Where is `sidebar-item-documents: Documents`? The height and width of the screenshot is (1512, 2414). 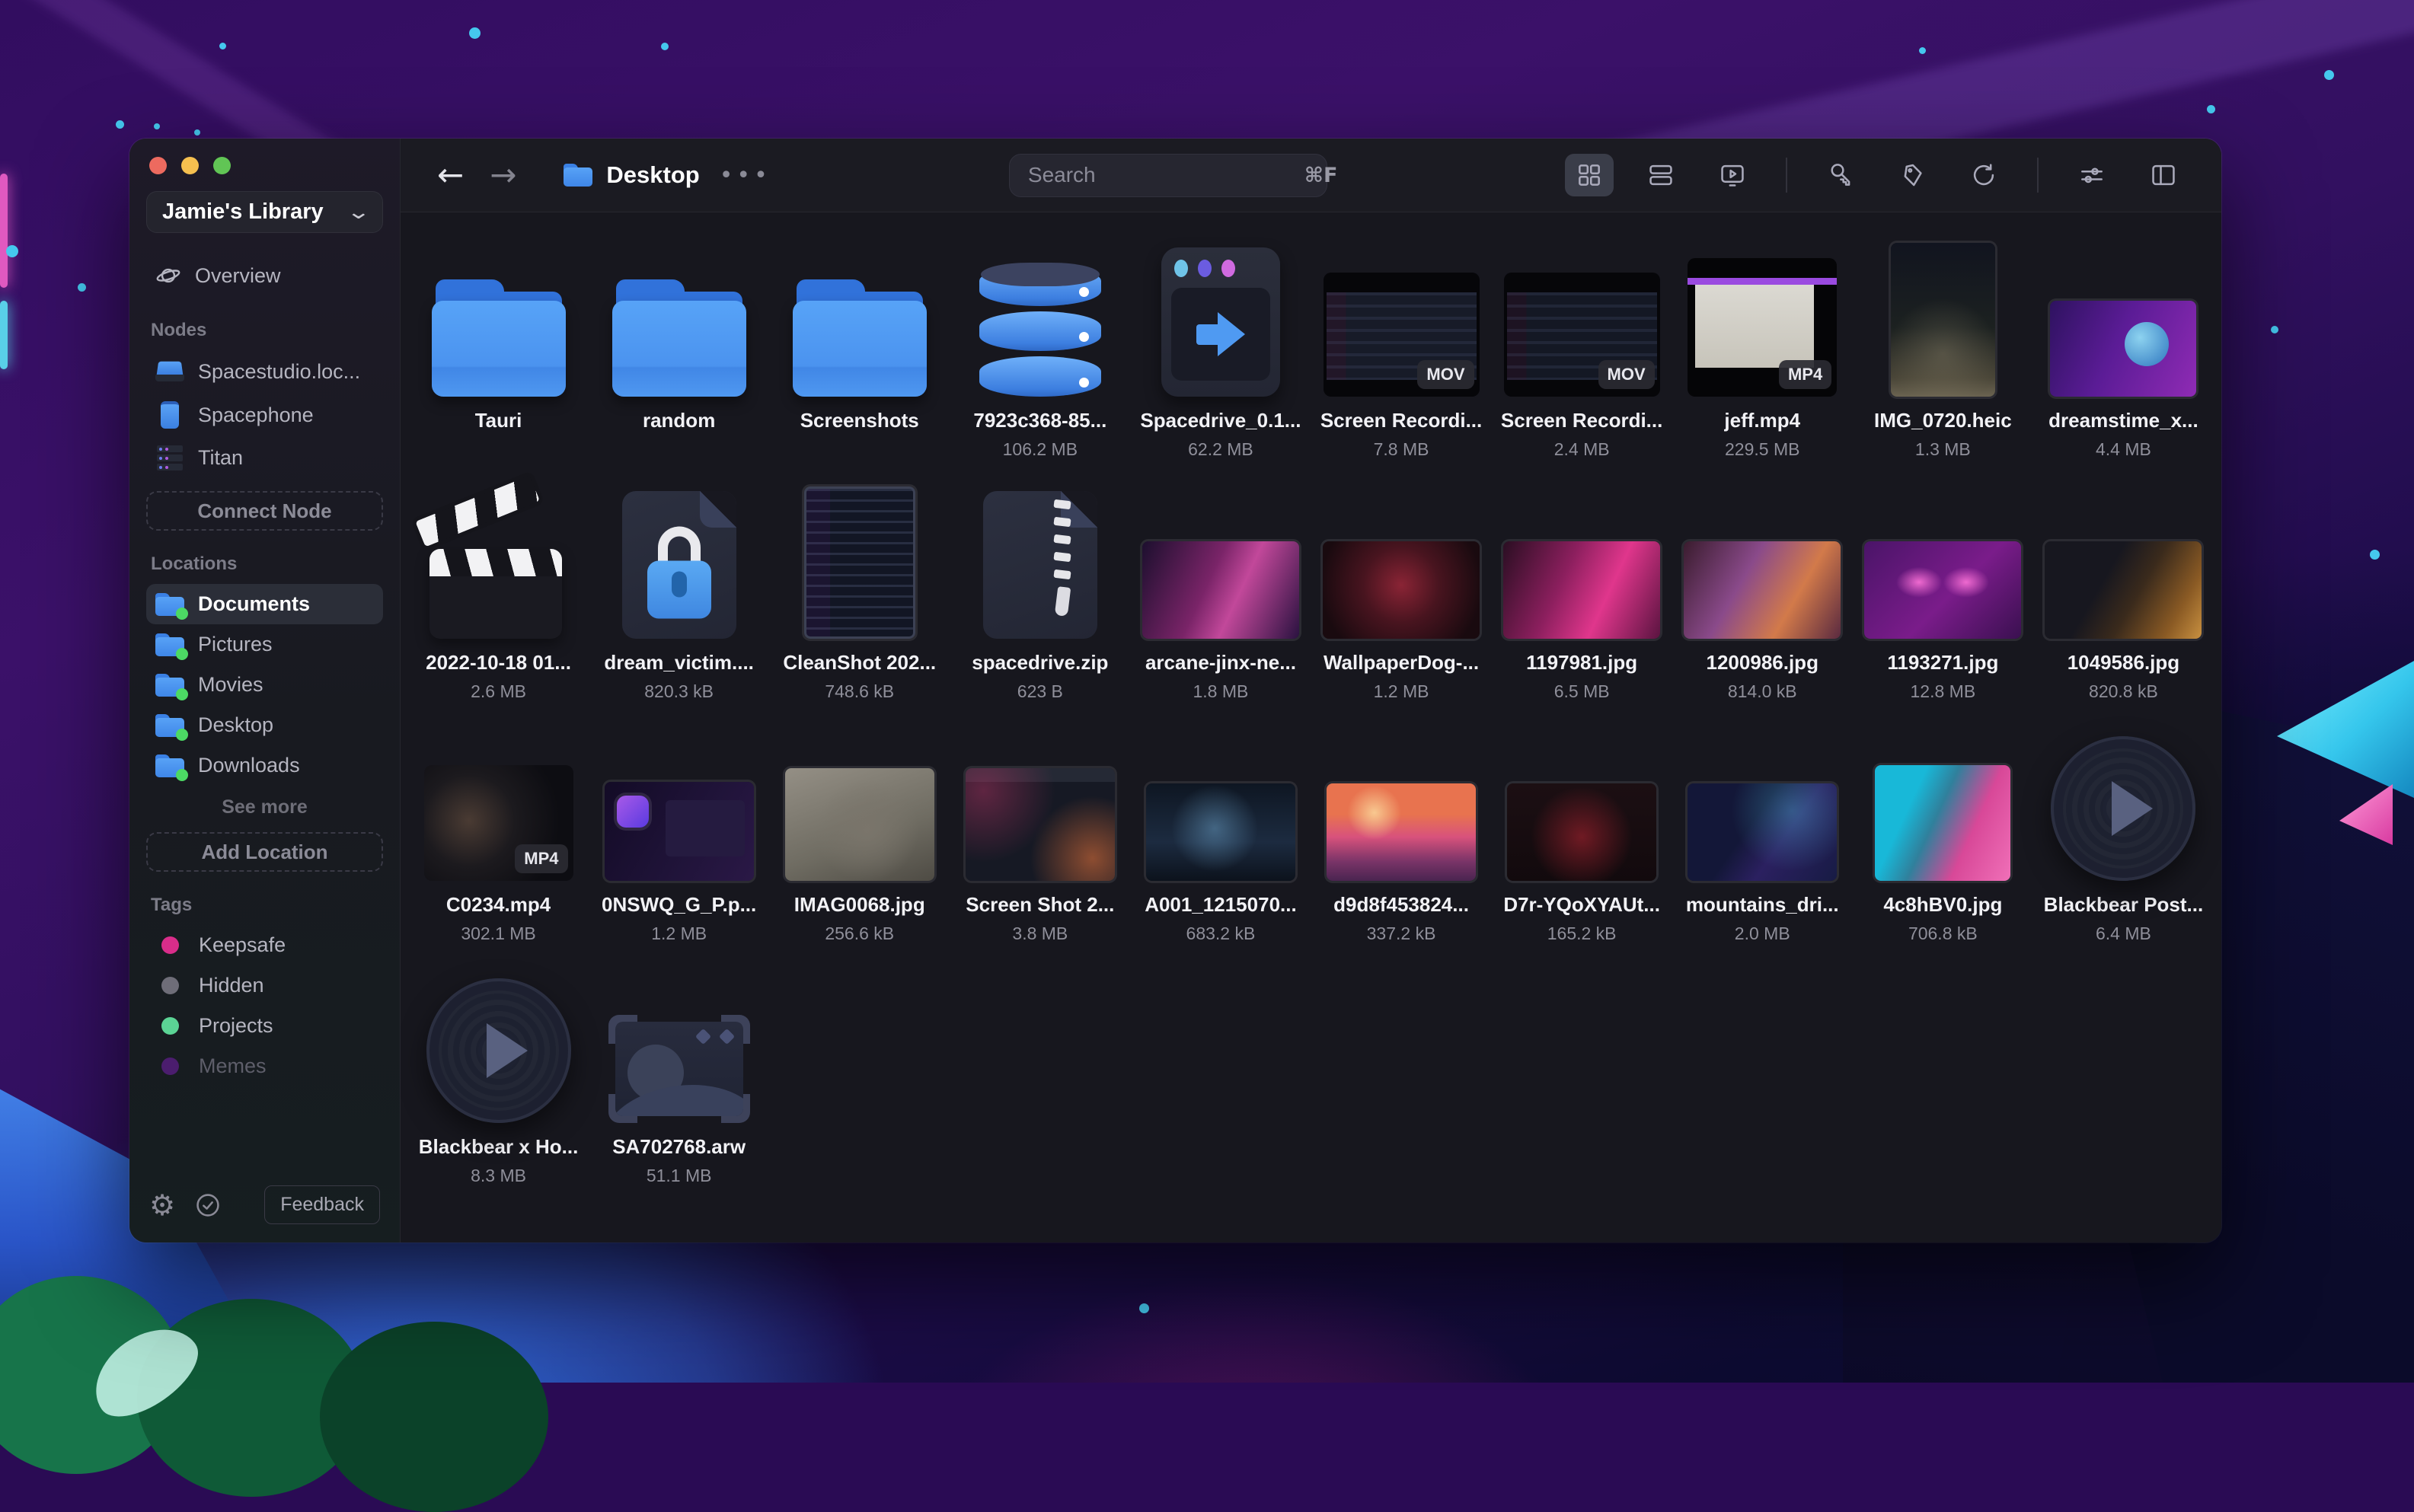 sidebar-item-documents: Documents is located at coordinates (264, 604).